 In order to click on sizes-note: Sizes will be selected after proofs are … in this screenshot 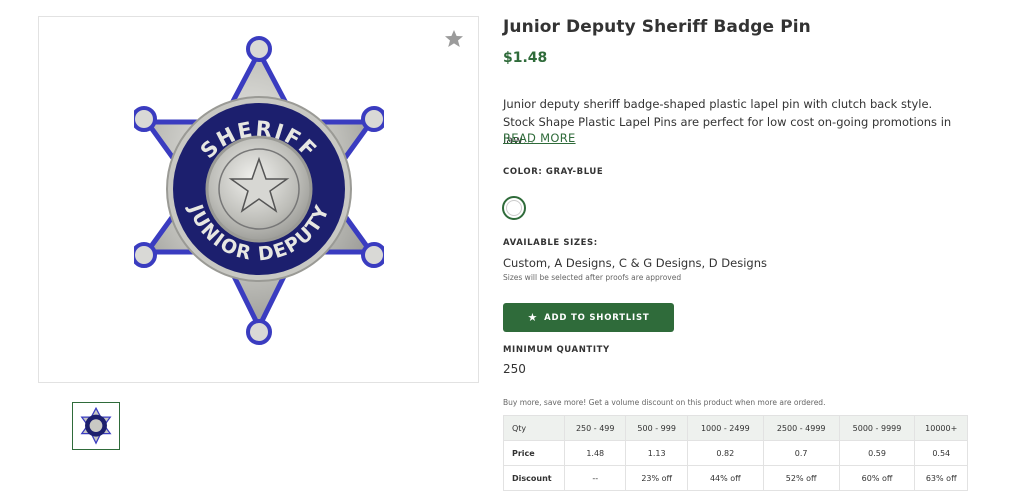, I will do `click(592, 277)`.